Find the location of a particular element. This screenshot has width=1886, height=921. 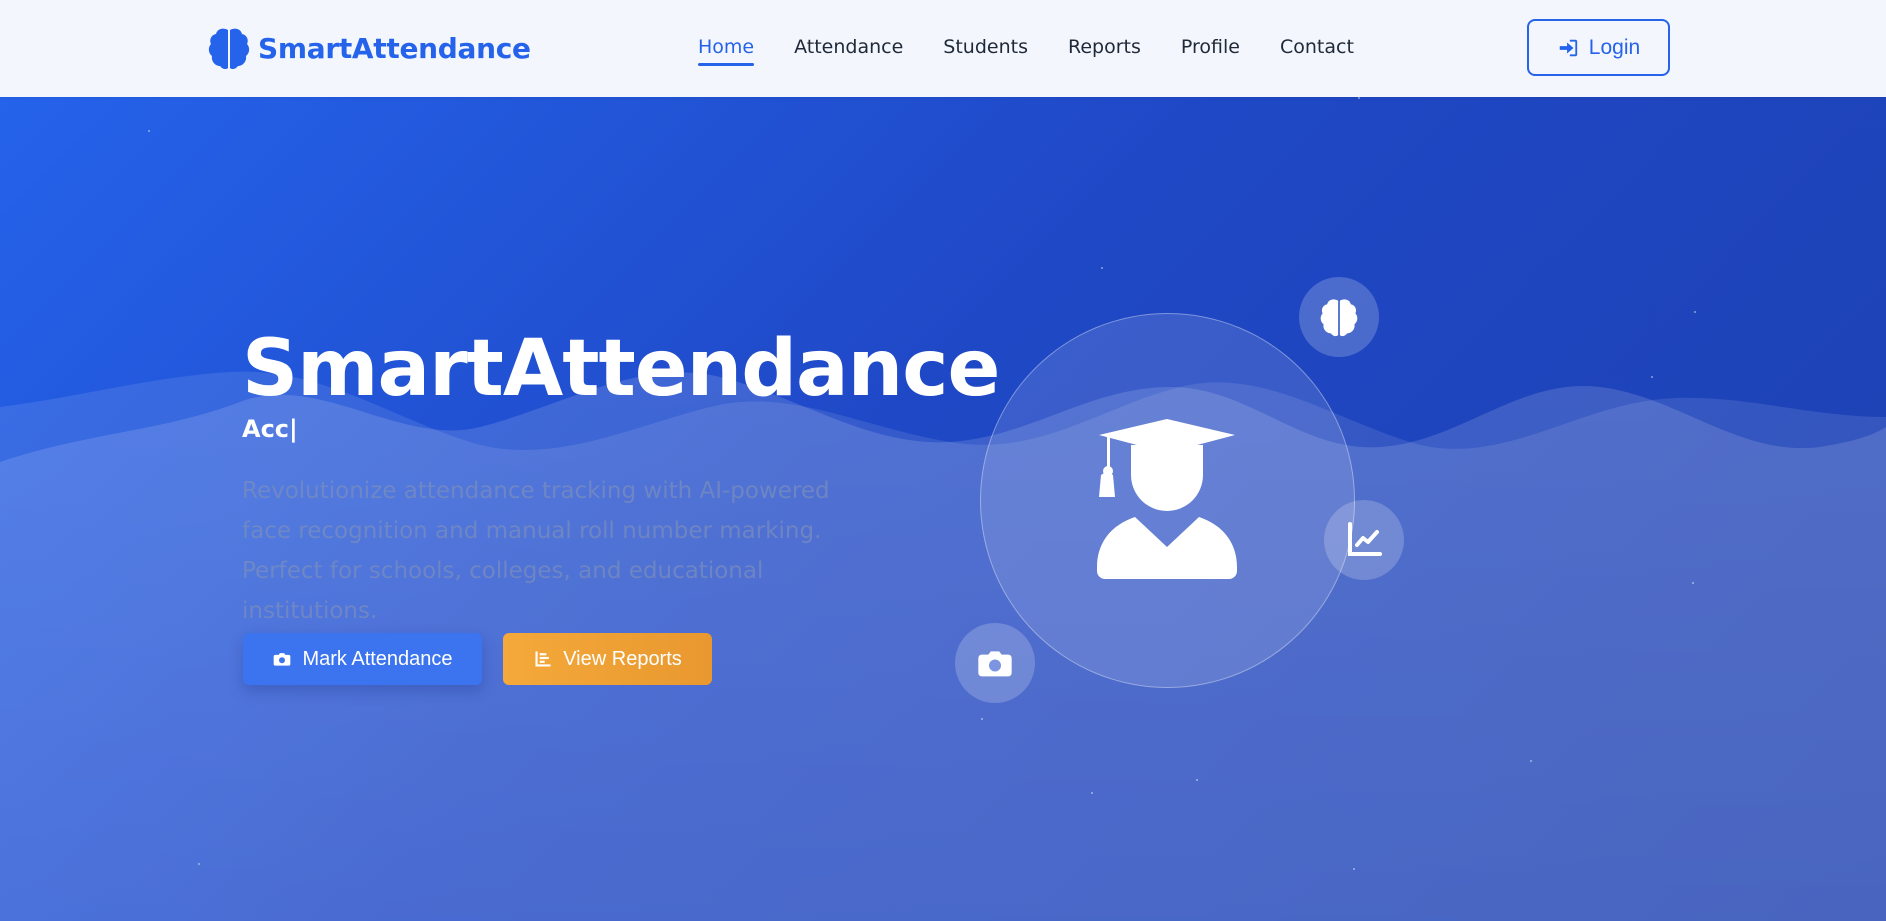

nav-item-home: Home is located at coordinates (726, 51).